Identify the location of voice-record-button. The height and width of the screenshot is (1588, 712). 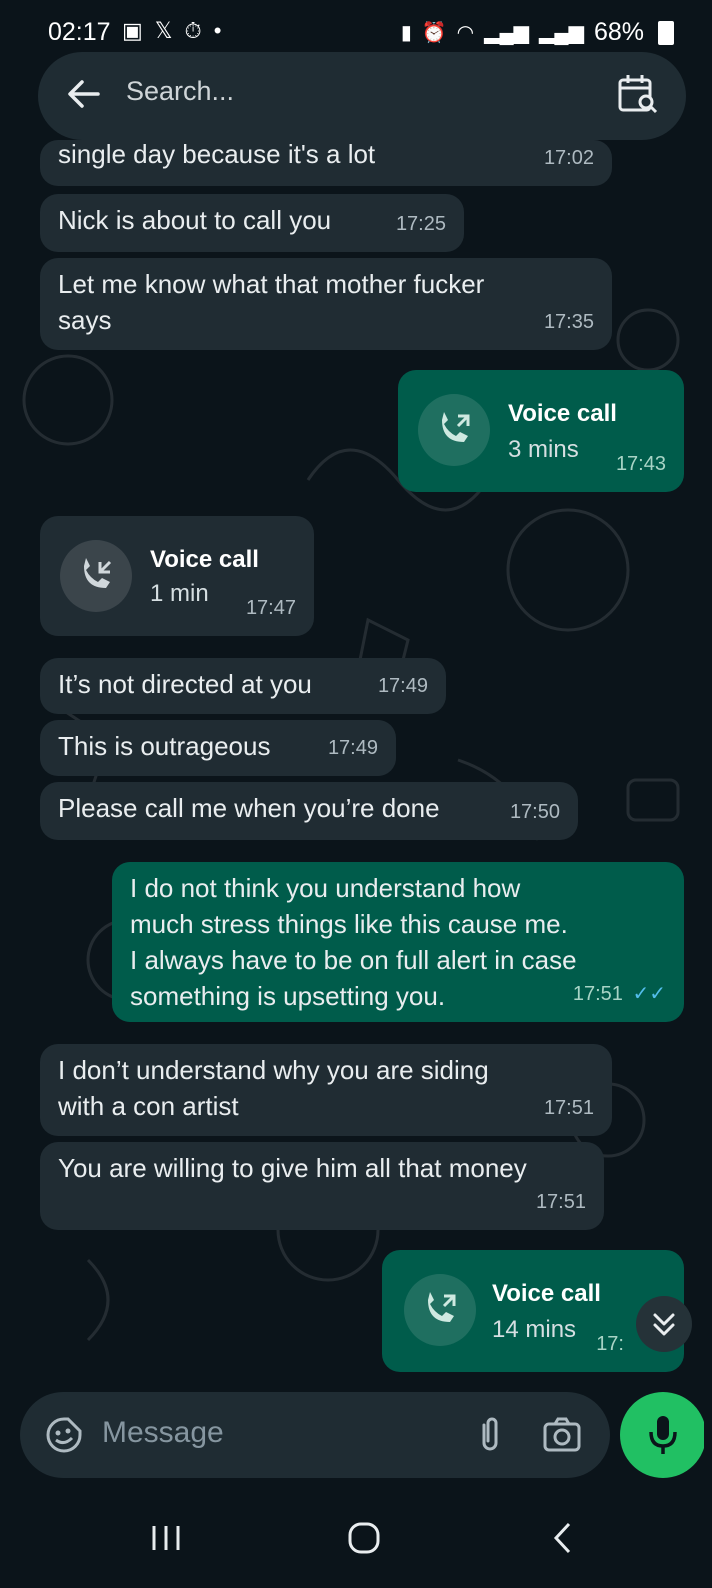
(662, 1435).